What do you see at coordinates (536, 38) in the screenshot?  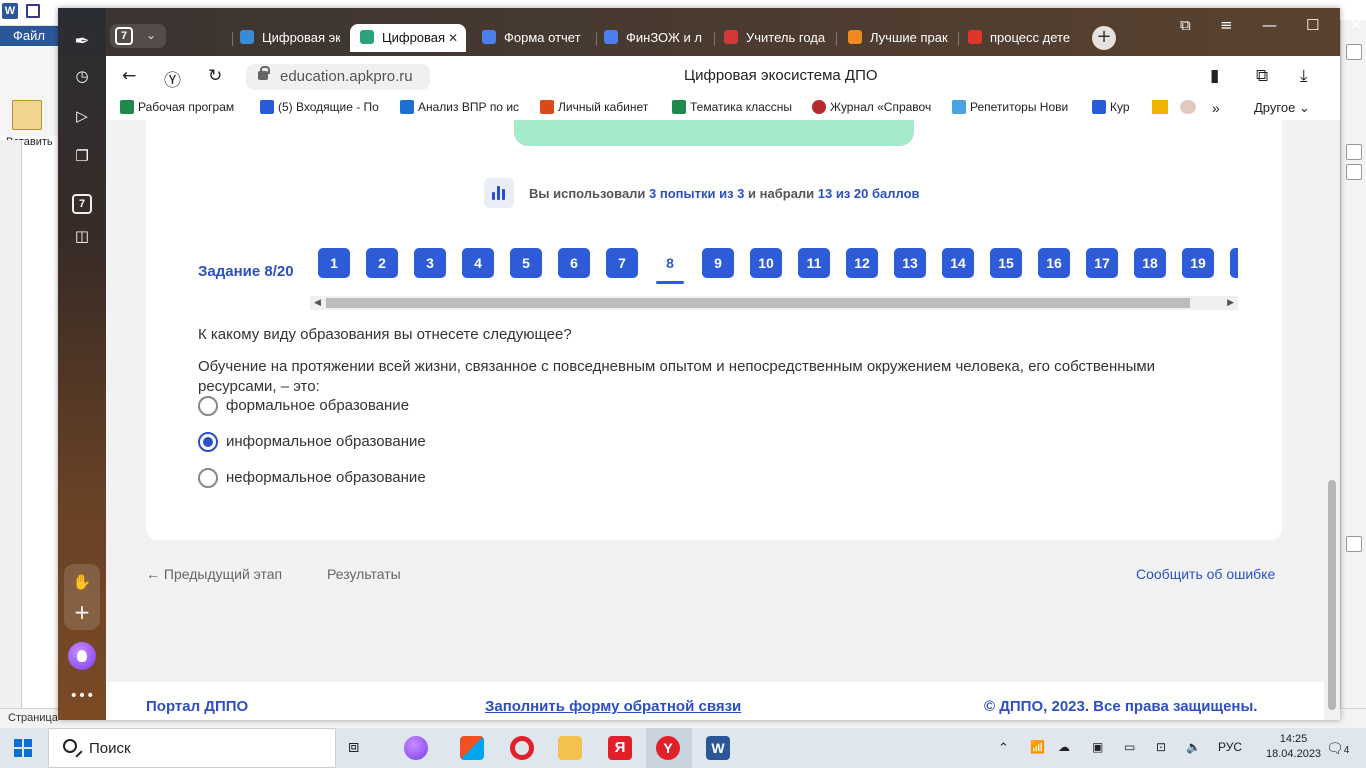 I see `tab-2: Форма отчет` at bounding box center [536, 38].